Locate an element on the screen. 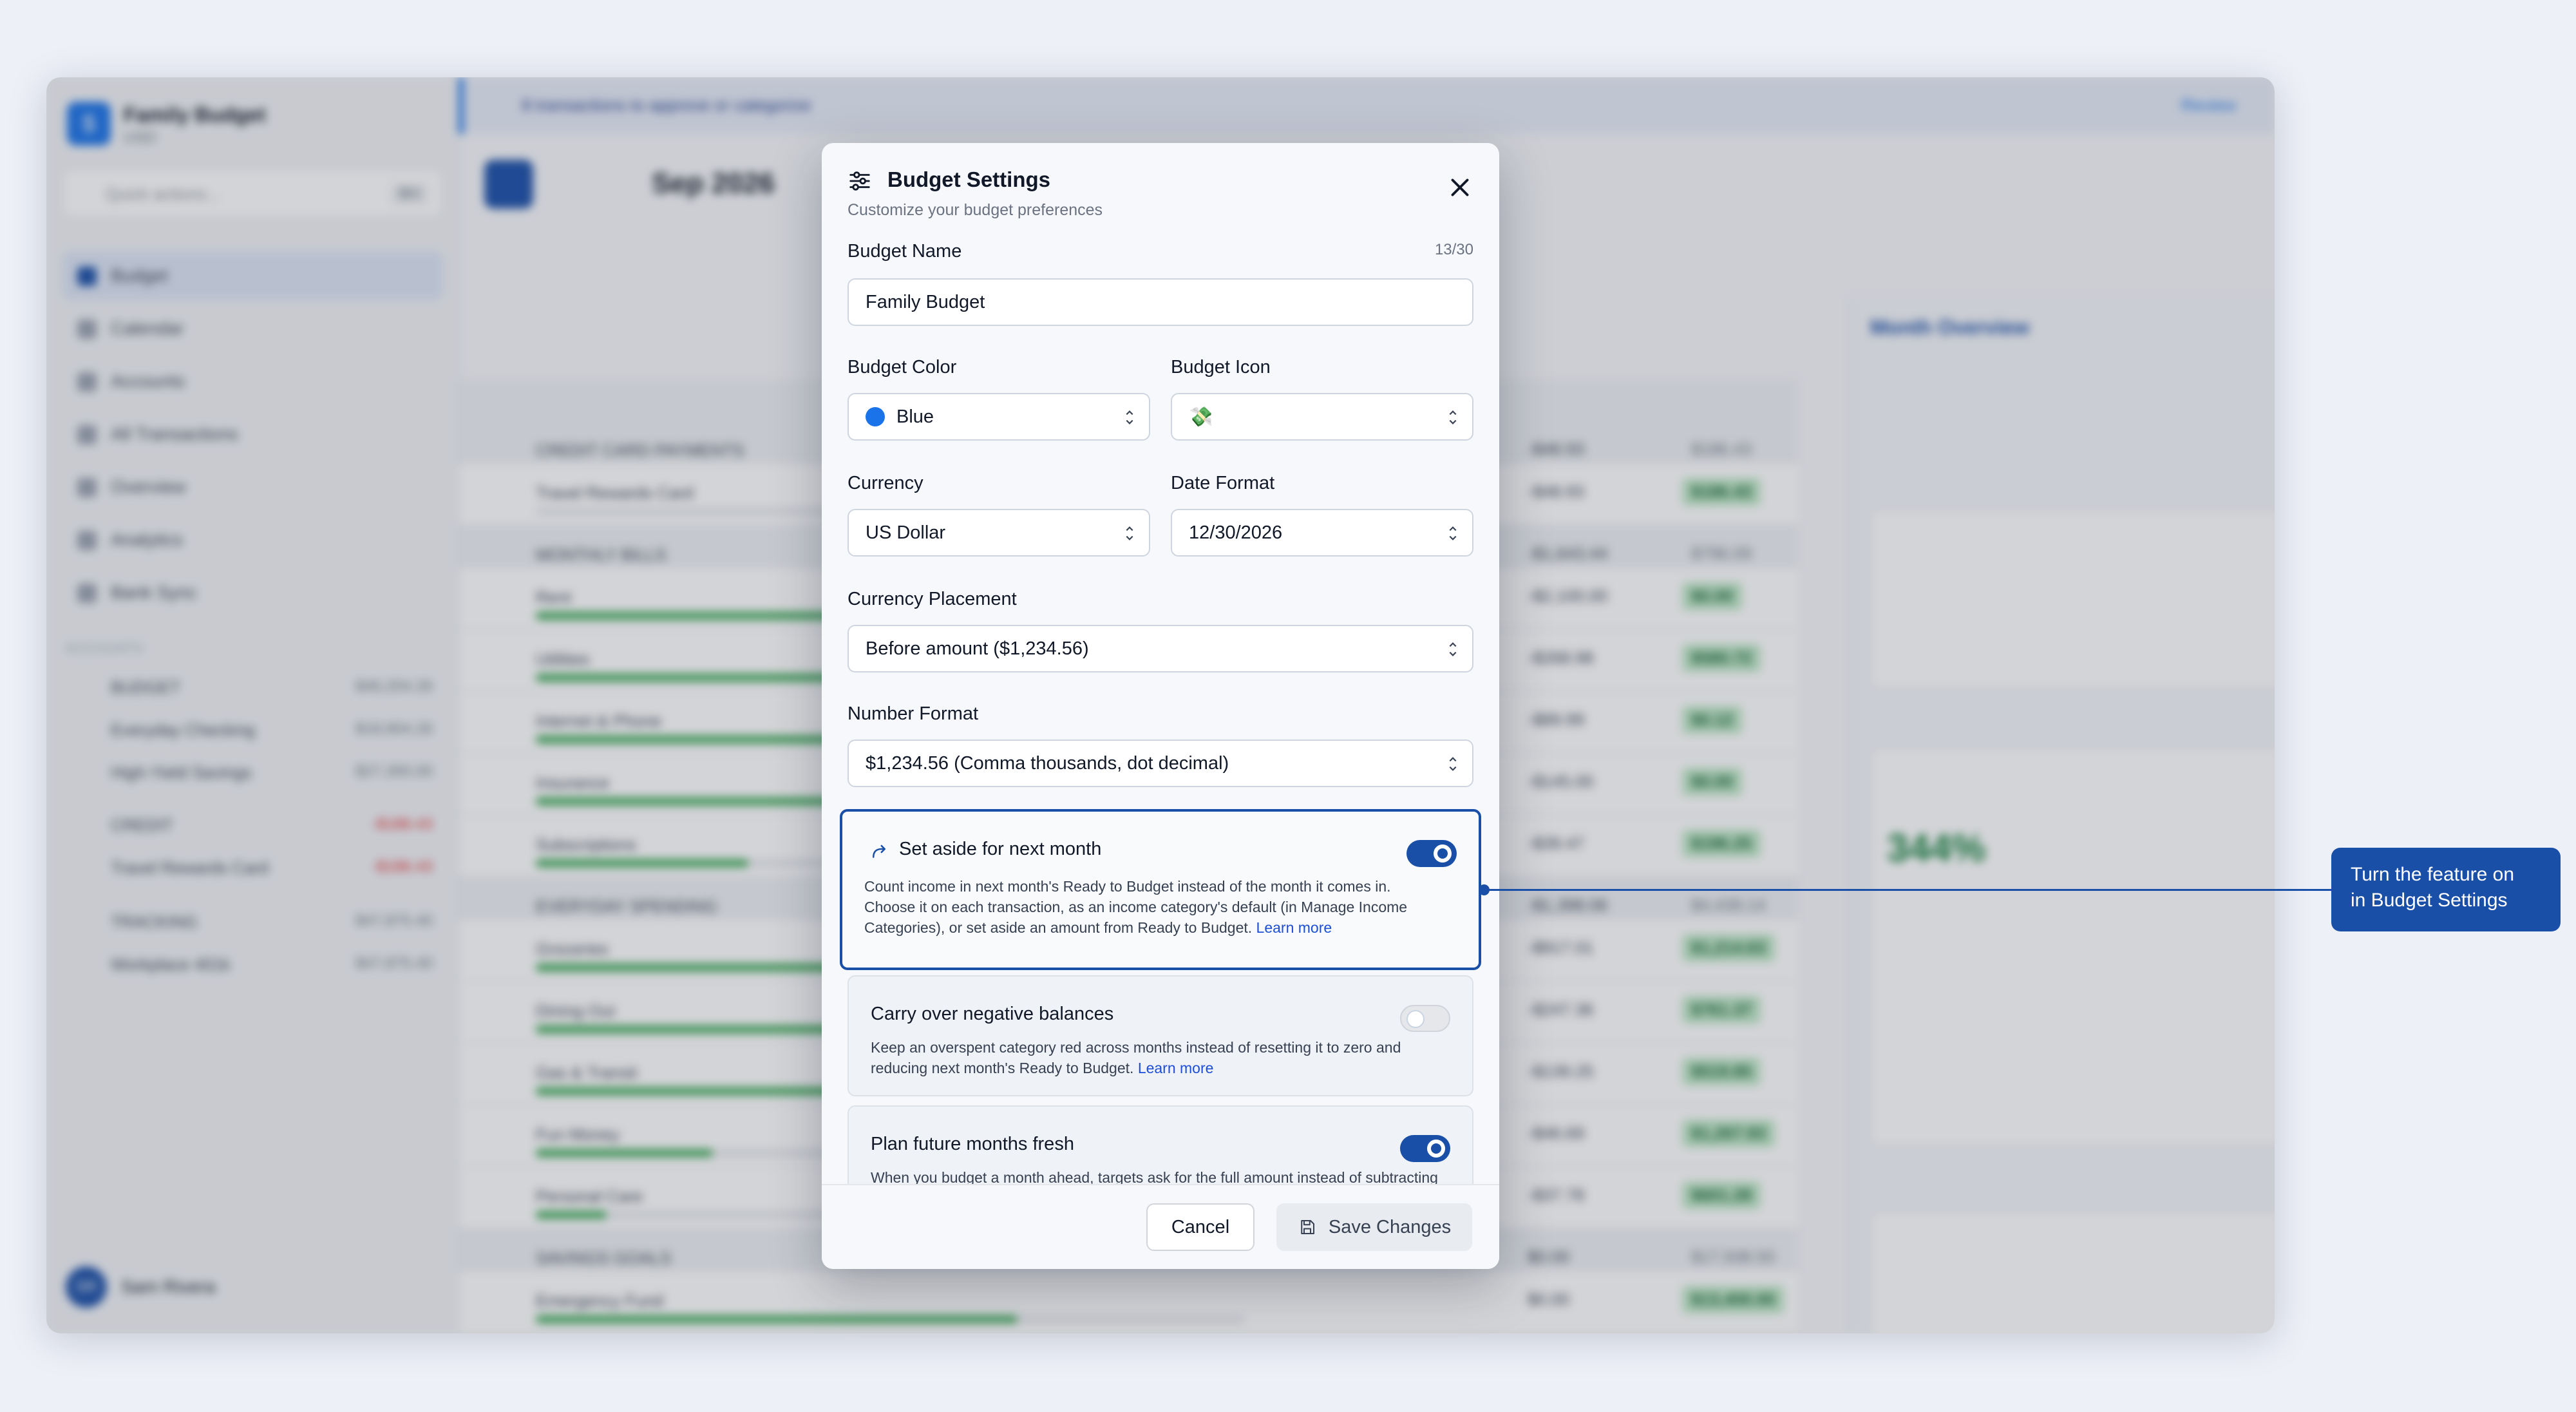 This screenshot has width=2576, height=1412. forward-arrow-icon is located at coordinates (879, 851).